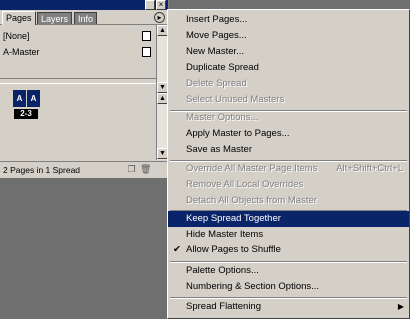 This screenshot has height=319, width=410. I want to click on new-page-icon: ❐, so click(131, 169).